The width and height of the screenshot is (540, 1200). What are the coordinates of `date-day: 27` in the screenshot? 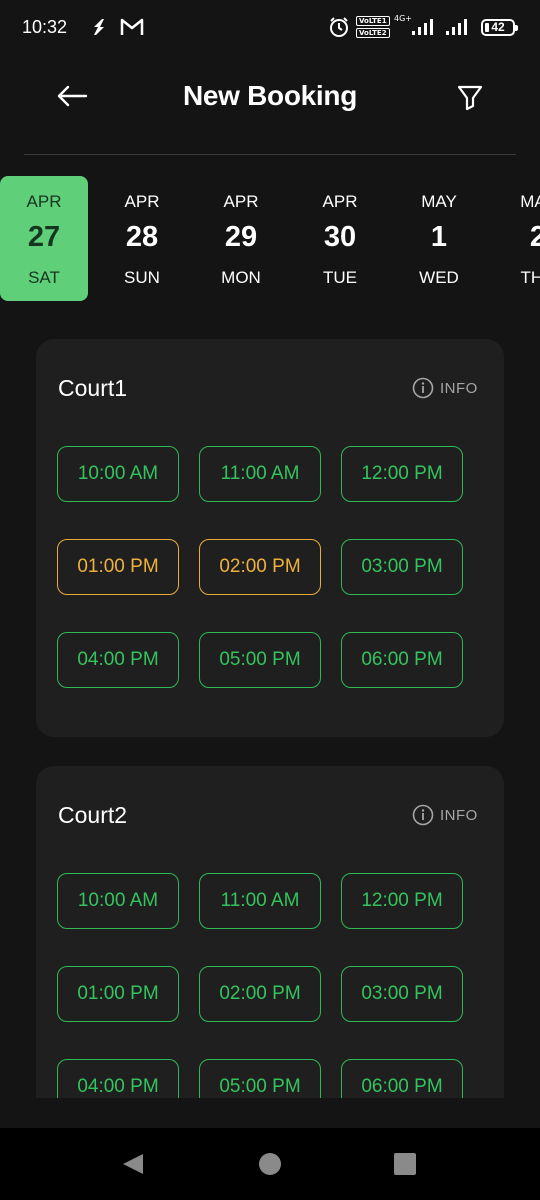 It's located at (44, 237).